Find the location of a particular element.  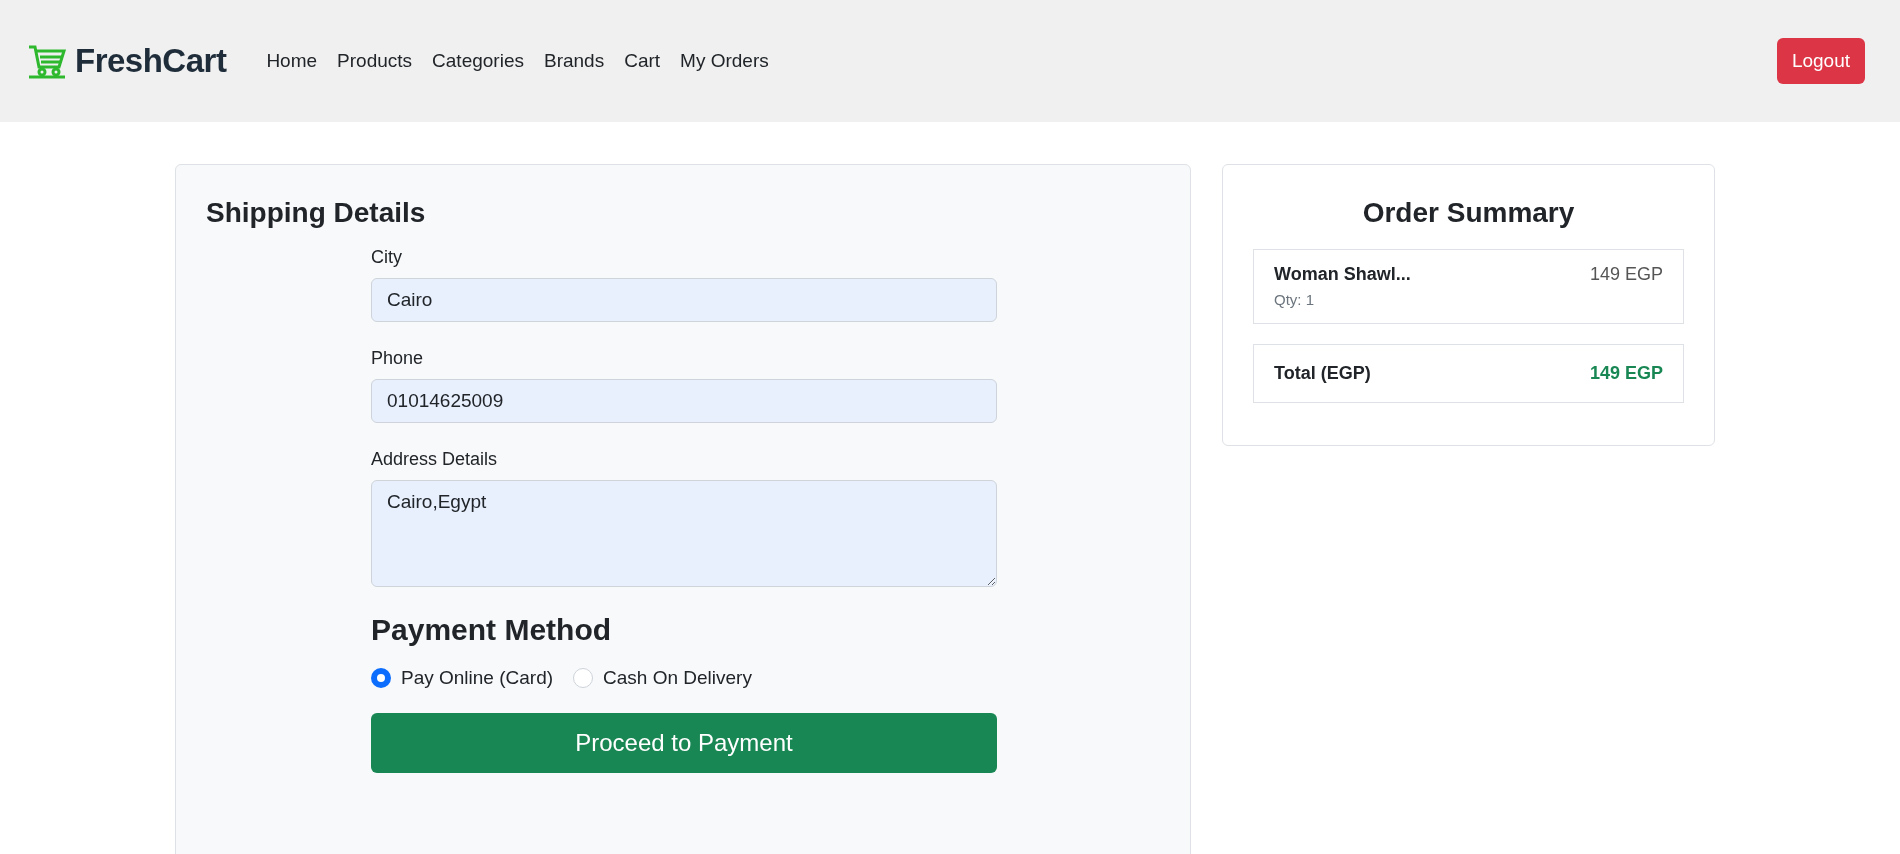

radio-button is located at coordinates (381, 678).